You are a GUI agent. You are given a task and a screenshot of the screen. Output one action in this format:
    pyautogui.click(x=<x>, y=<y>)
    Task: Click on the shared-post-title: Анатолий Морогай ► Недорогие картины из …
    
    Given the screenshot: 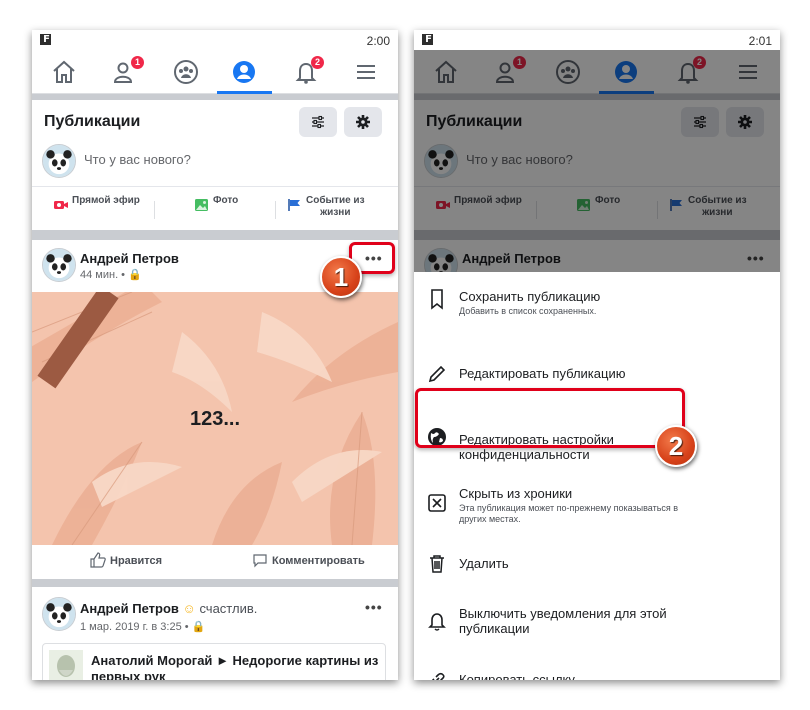 What is the action you would take?
    pyautogui.click(x=235, y=666)
    